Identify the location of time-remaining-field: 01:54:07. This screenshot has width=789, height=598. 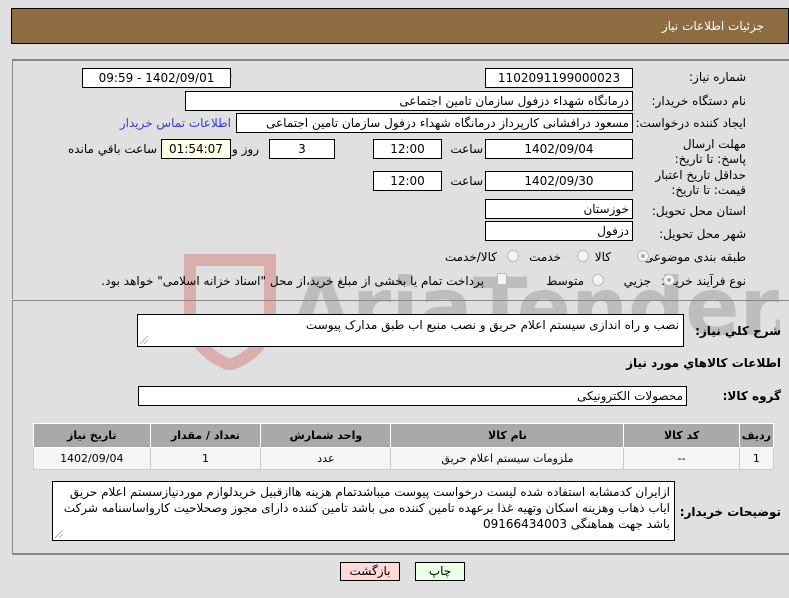
(196, 149).